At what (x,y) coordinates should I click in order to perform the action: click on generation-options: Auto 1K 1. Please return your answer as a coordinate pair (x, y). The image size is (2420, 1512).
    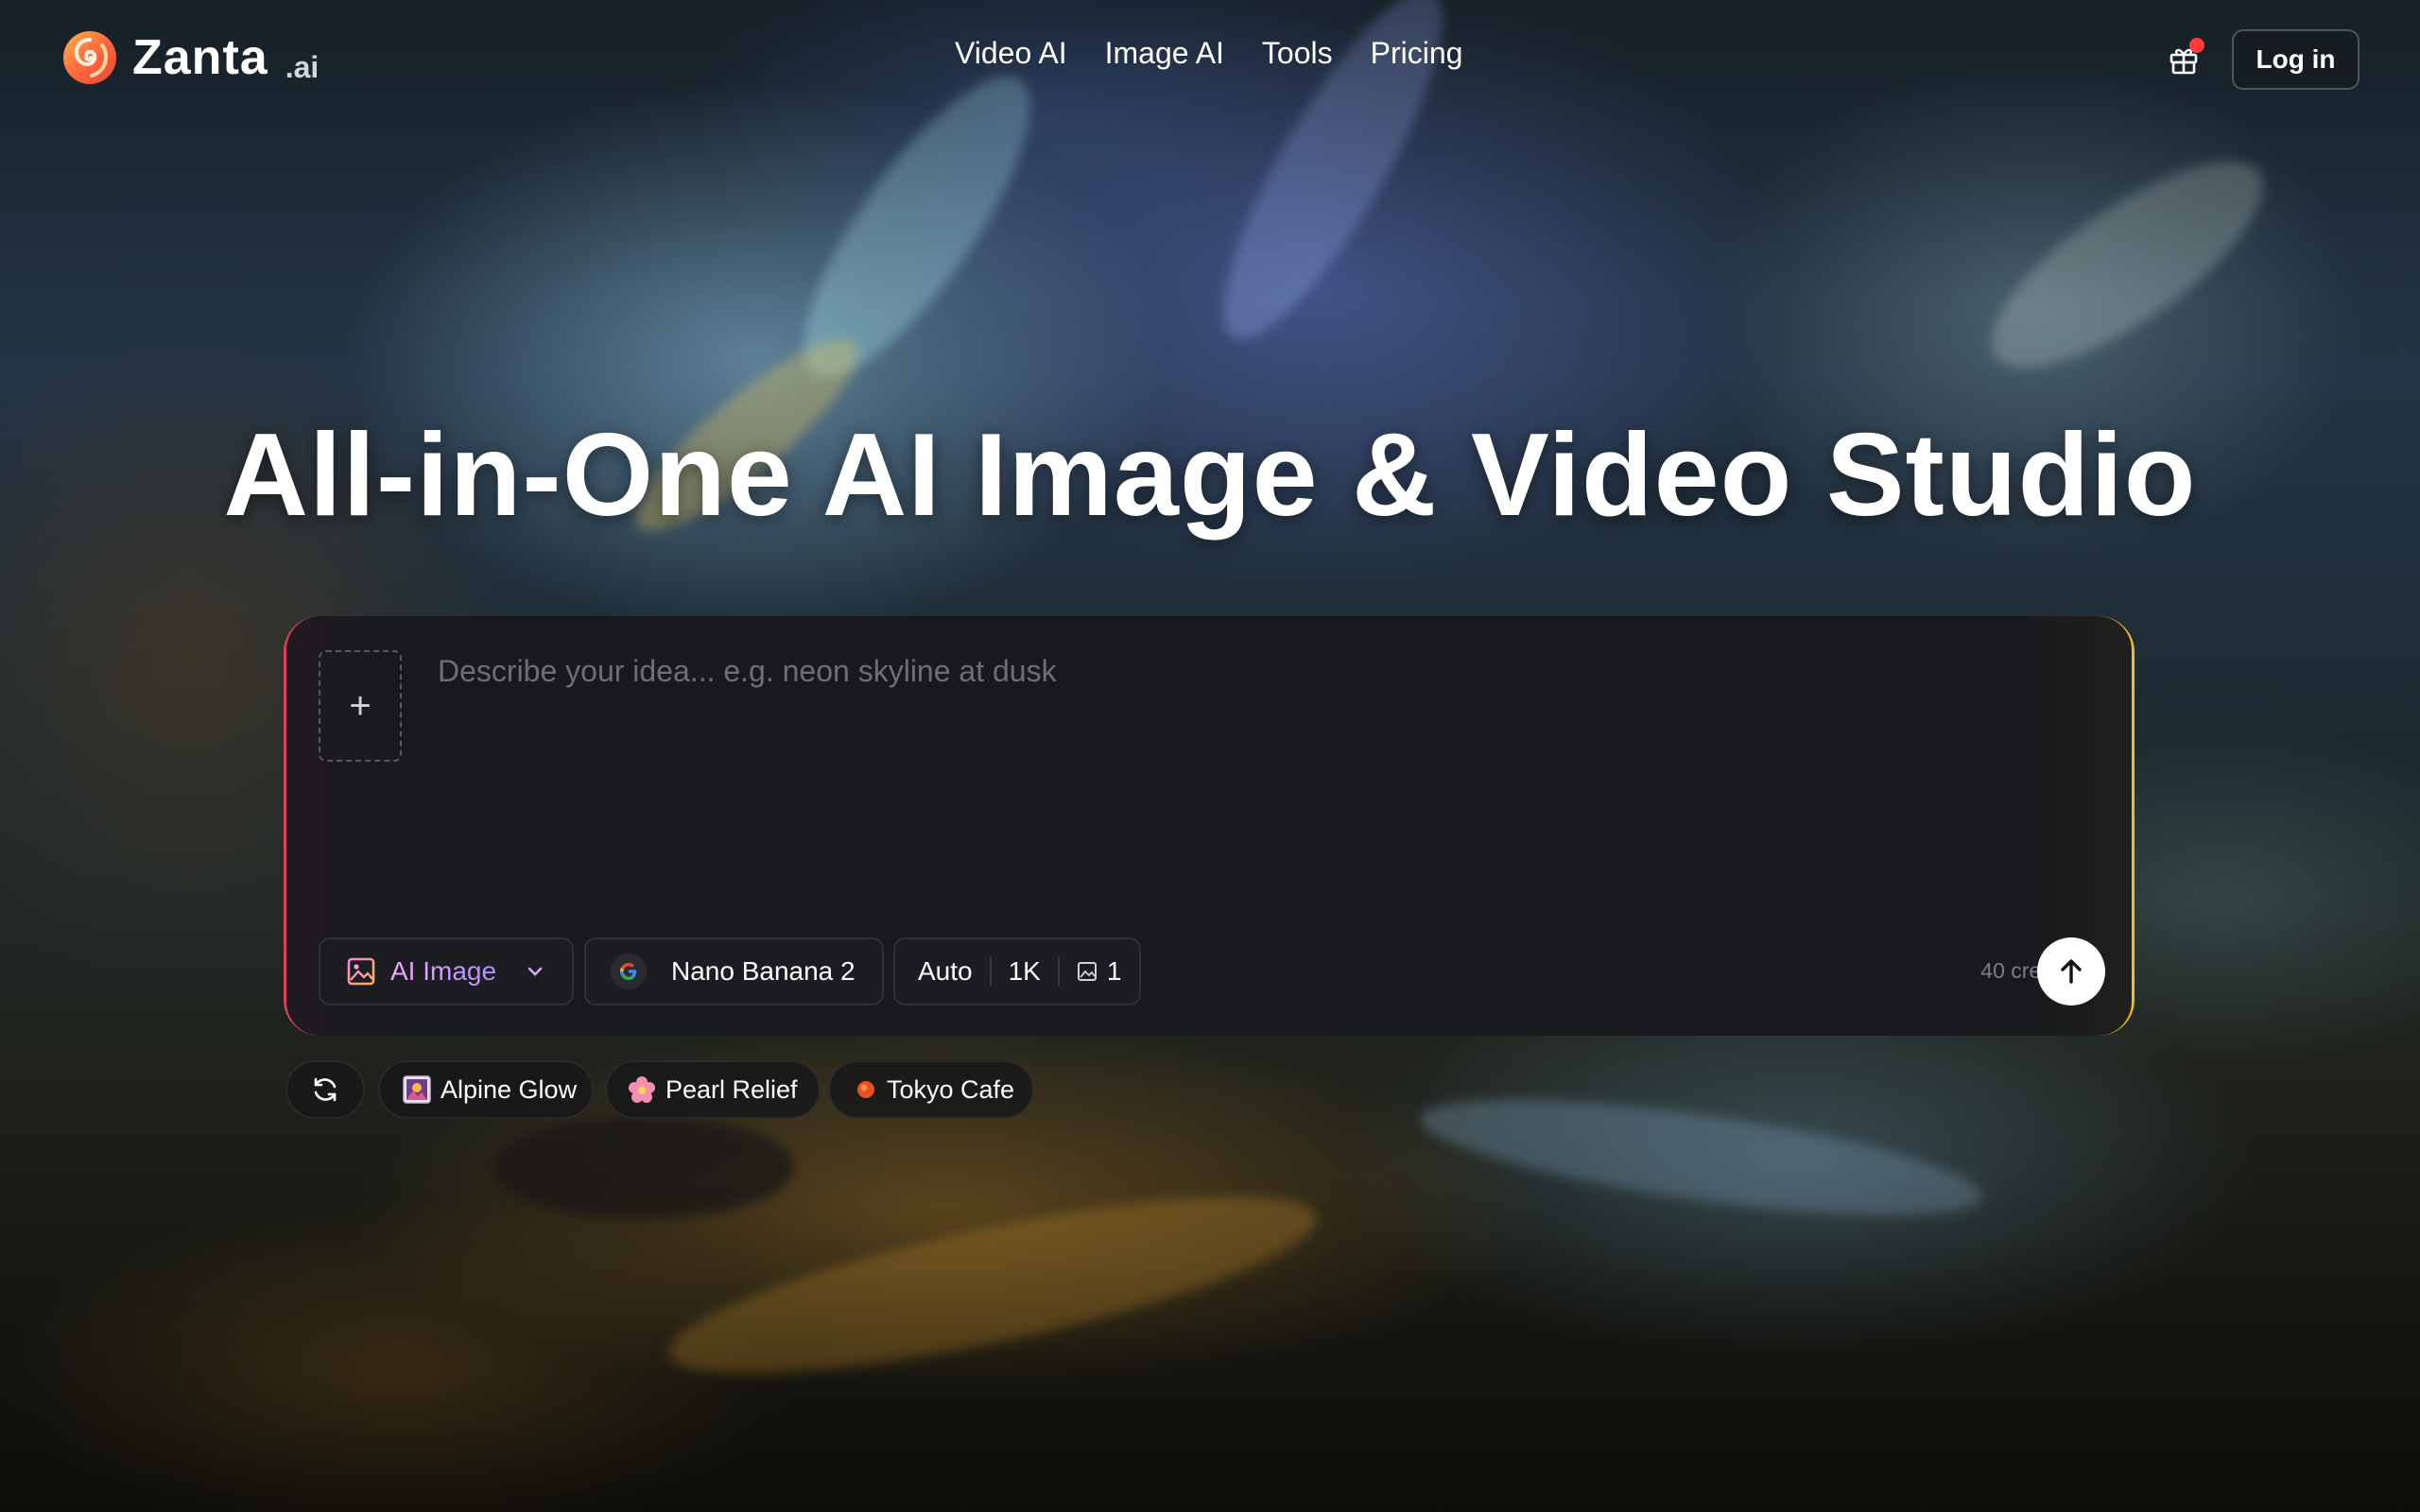
    Looking at the image, I should click on (1017, 971).